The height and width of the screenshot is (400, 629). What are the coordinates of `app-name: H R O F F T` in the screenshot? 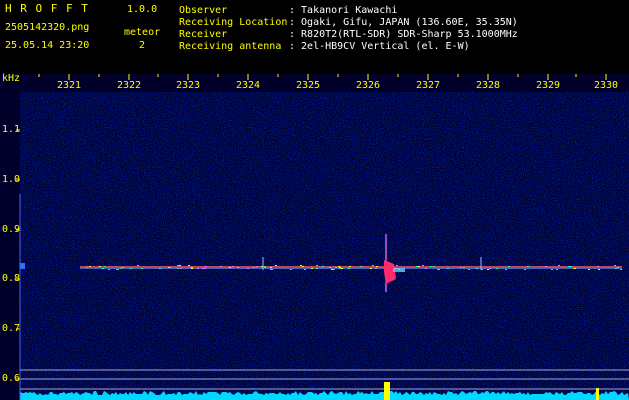 It's located at (47, 9).